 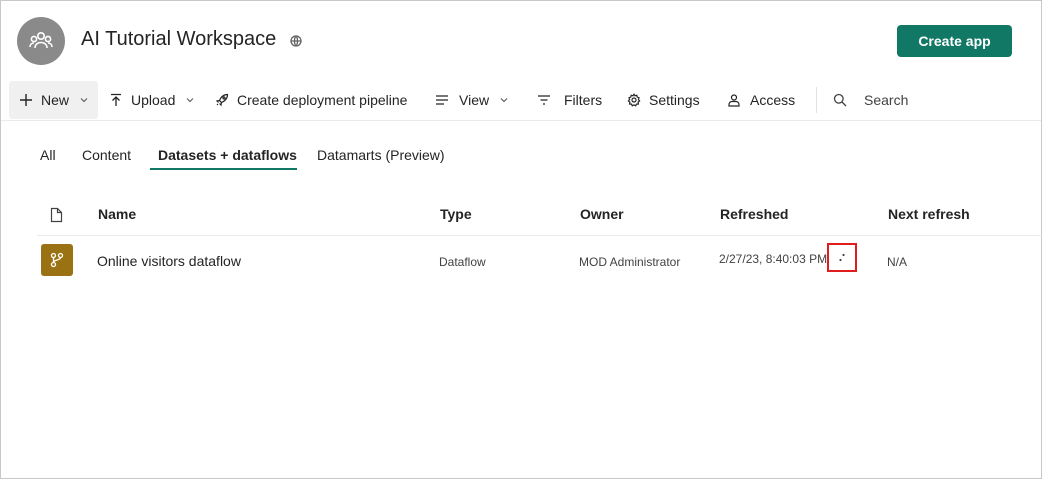 What do you see at coordinates (169, 261) in the screenshot?
I see `dataflow-name-link: Online visitors dataflow` at bounding box center [169, 261].